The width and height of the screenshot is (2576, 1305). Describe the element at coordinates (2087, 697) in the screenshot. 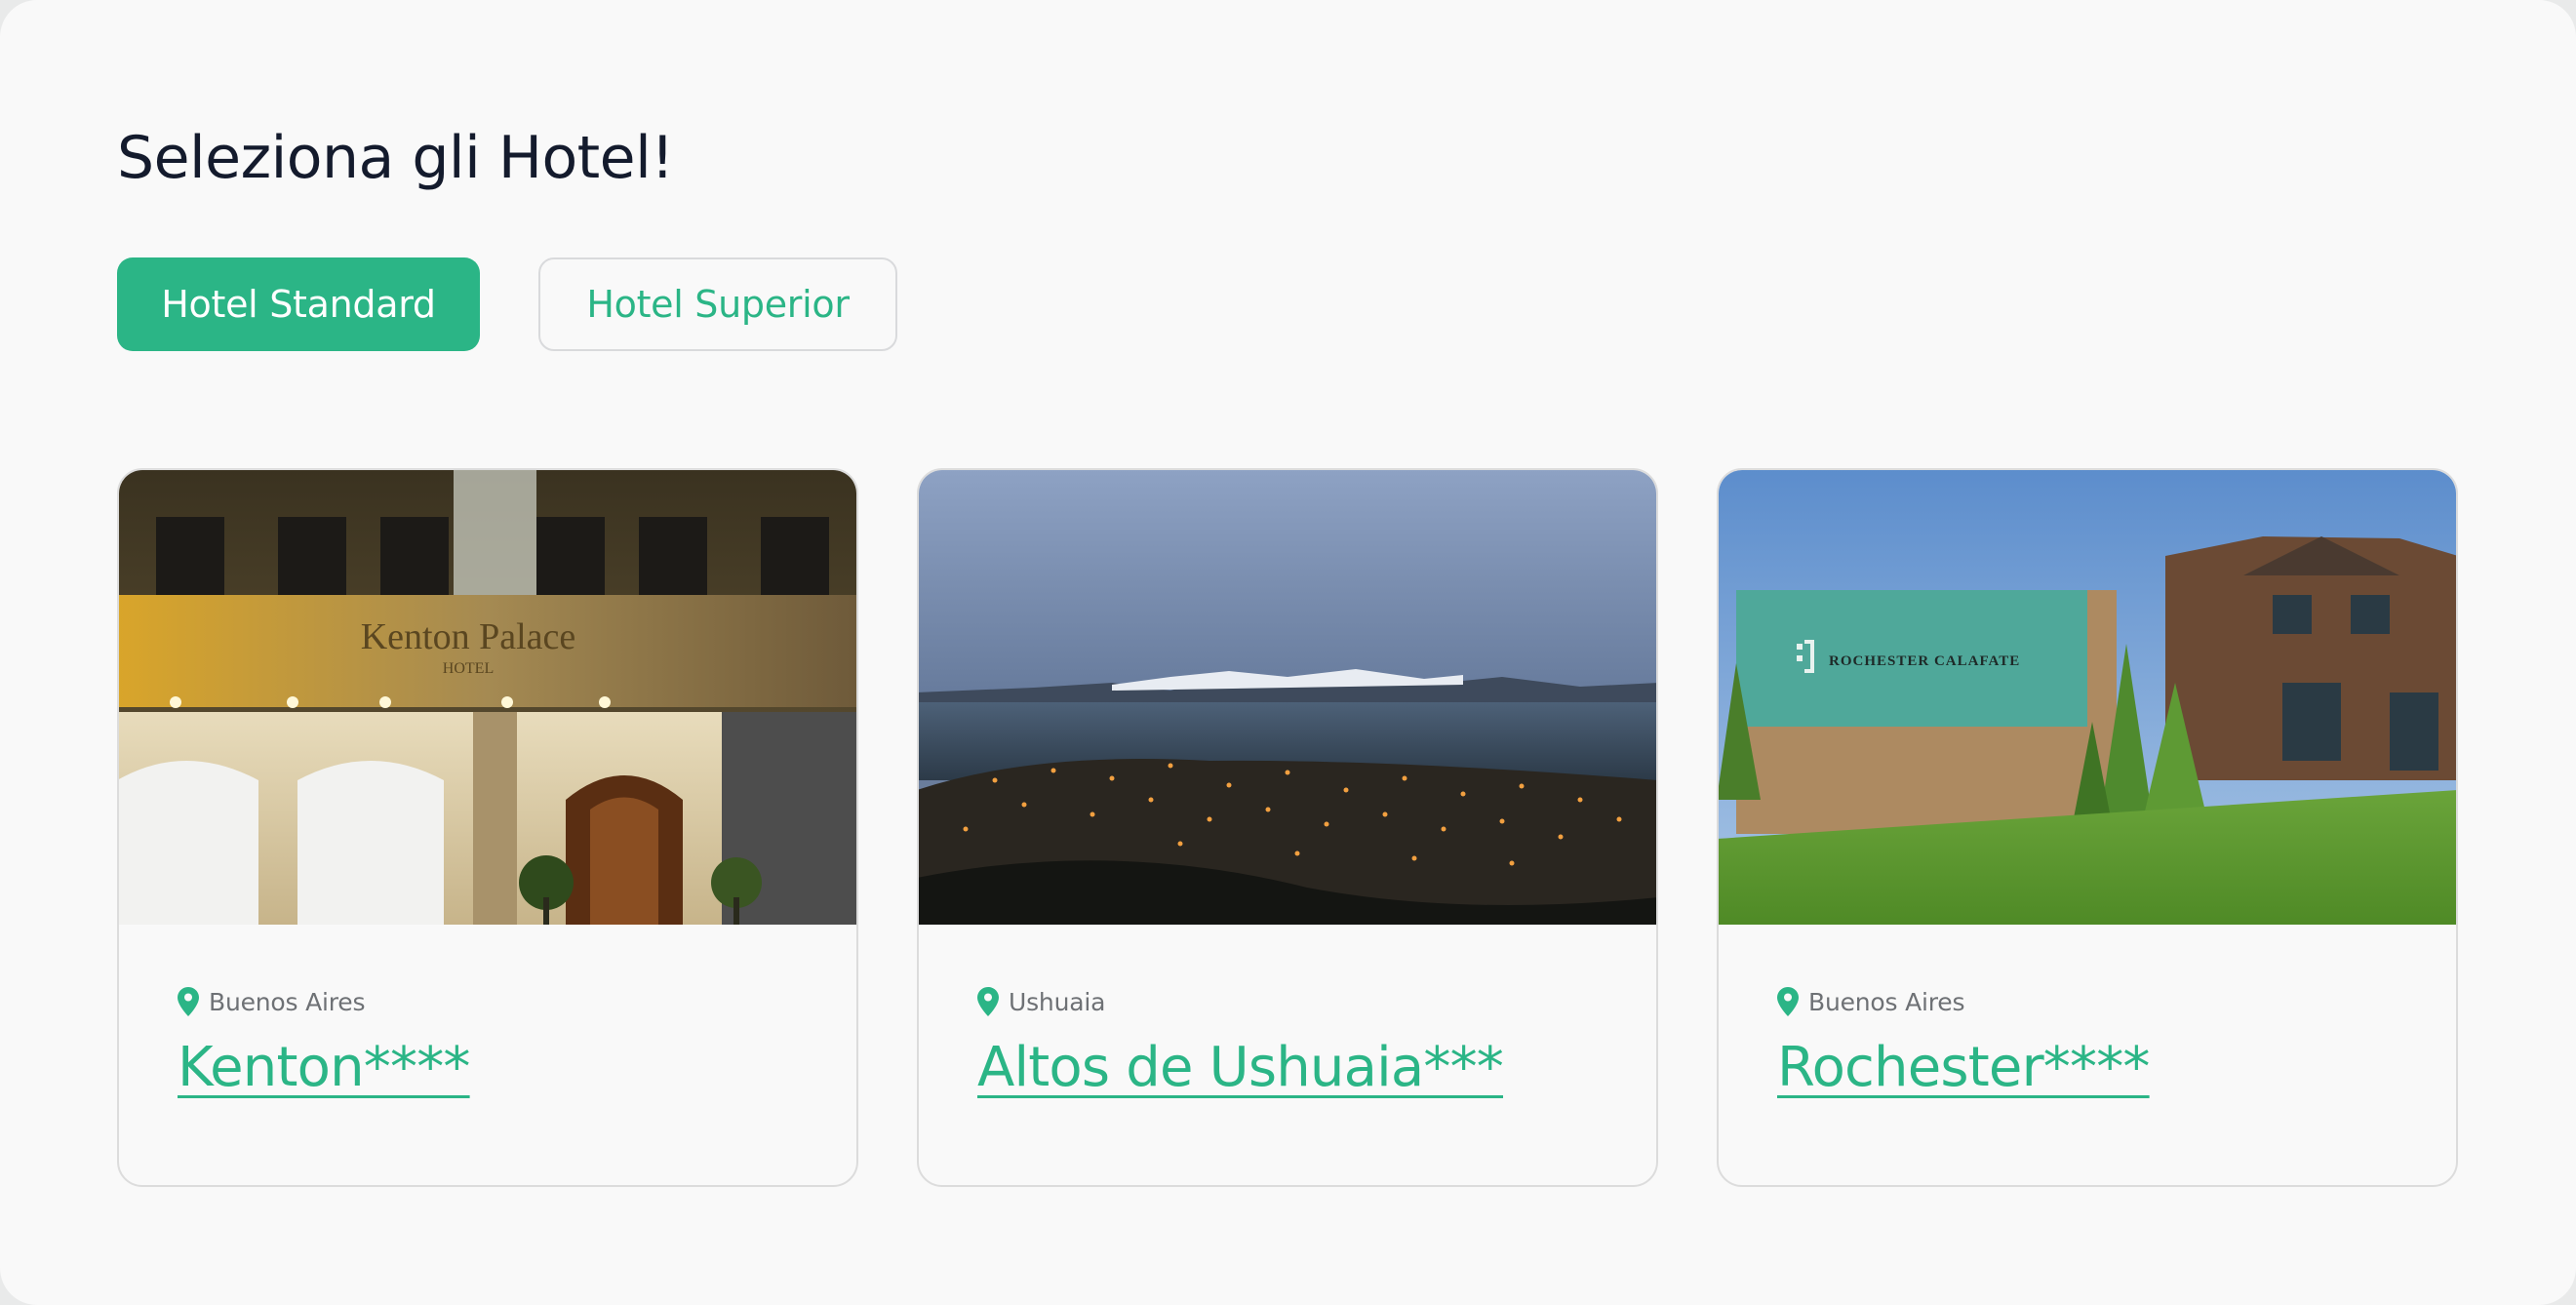

I see `hotel-photo: ROCHESTER CALAFATE` at that location.